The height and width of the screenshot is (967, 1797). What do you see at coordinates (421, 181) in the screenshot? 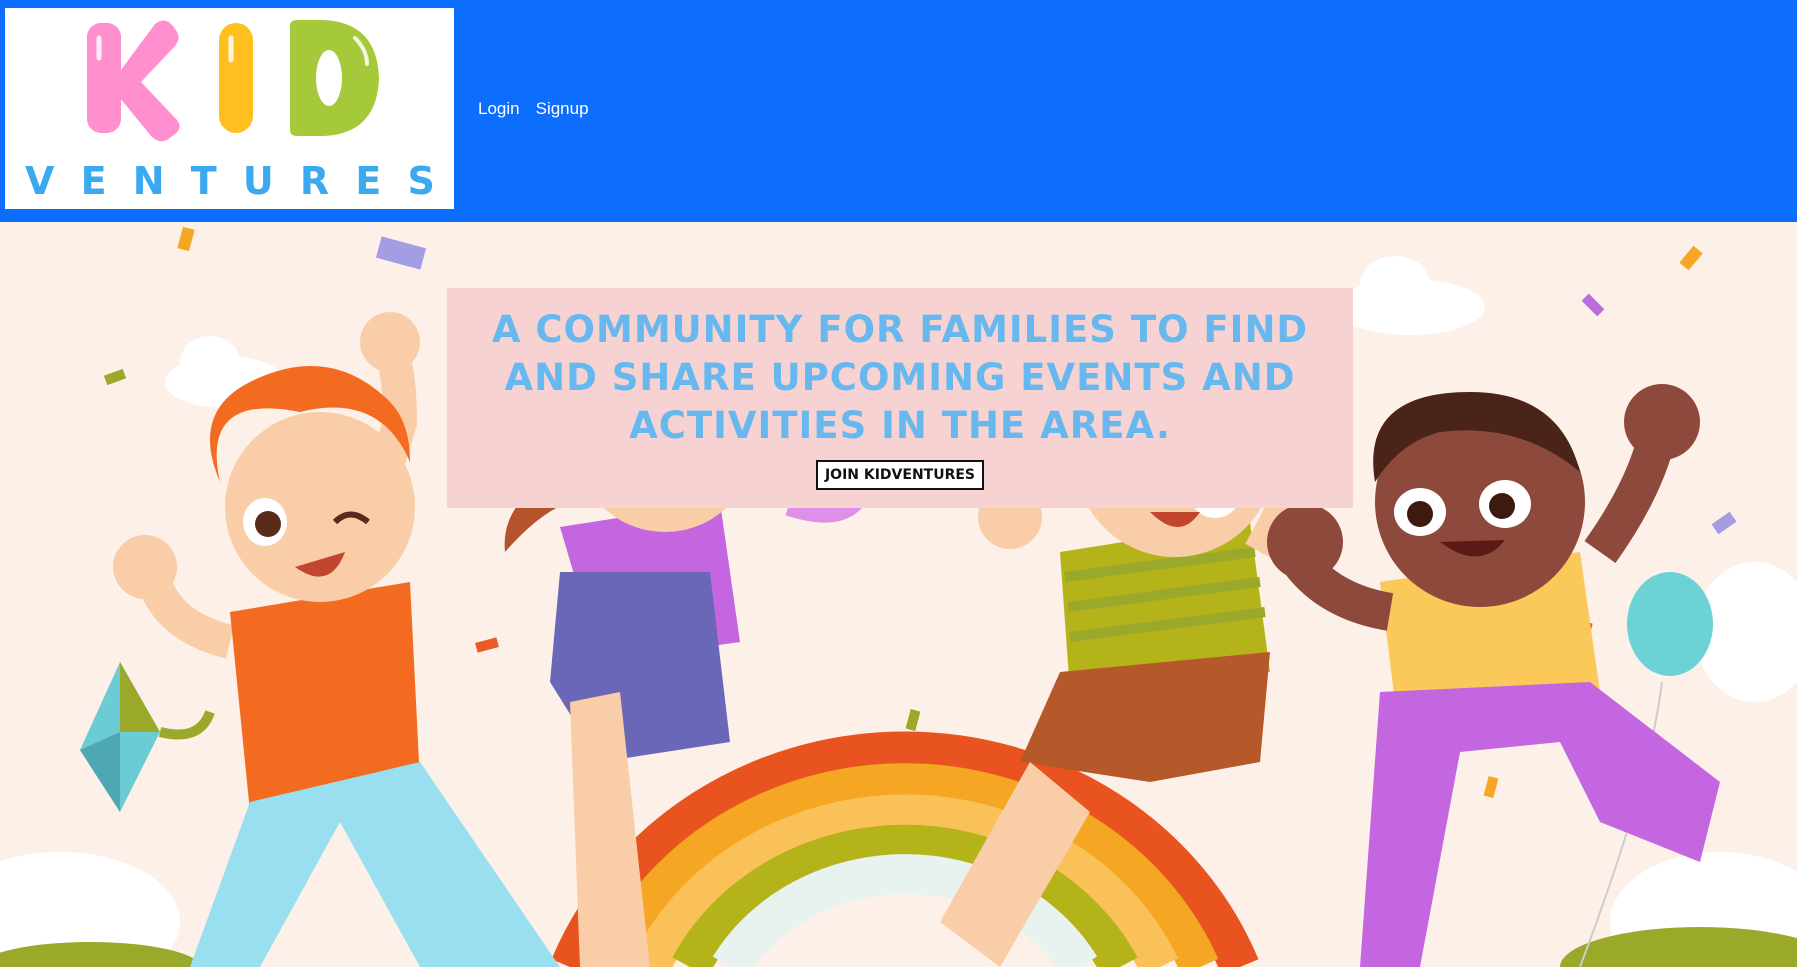
I see `logo-letter: S` at bounding box center [421, 181].